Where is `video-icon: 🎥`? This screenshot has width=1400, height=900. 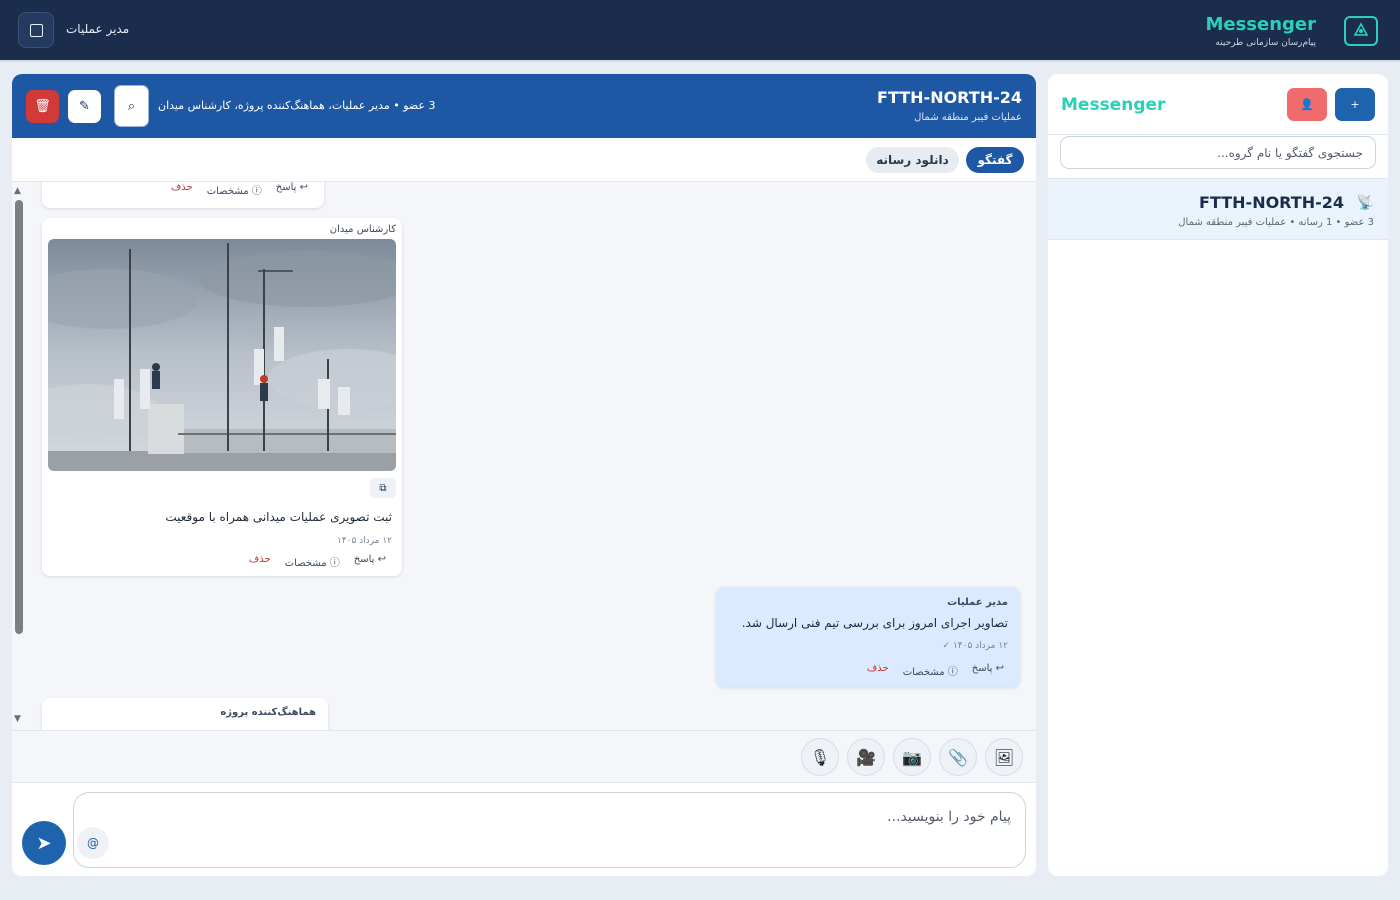 video-icon: 🎥 is located at coordinates (866, 757).